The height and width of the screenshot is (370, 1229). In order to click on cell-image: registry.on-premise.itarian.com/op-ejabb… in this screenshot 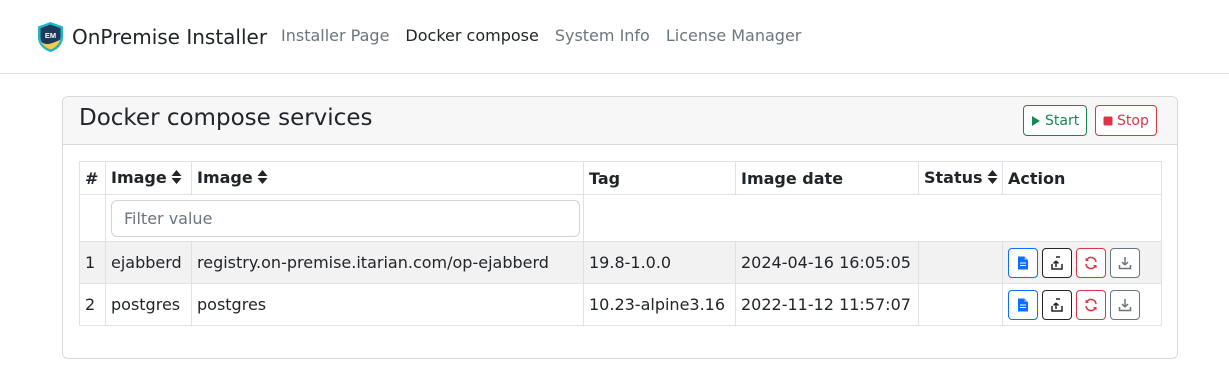, I will do `click(387, 262)`.